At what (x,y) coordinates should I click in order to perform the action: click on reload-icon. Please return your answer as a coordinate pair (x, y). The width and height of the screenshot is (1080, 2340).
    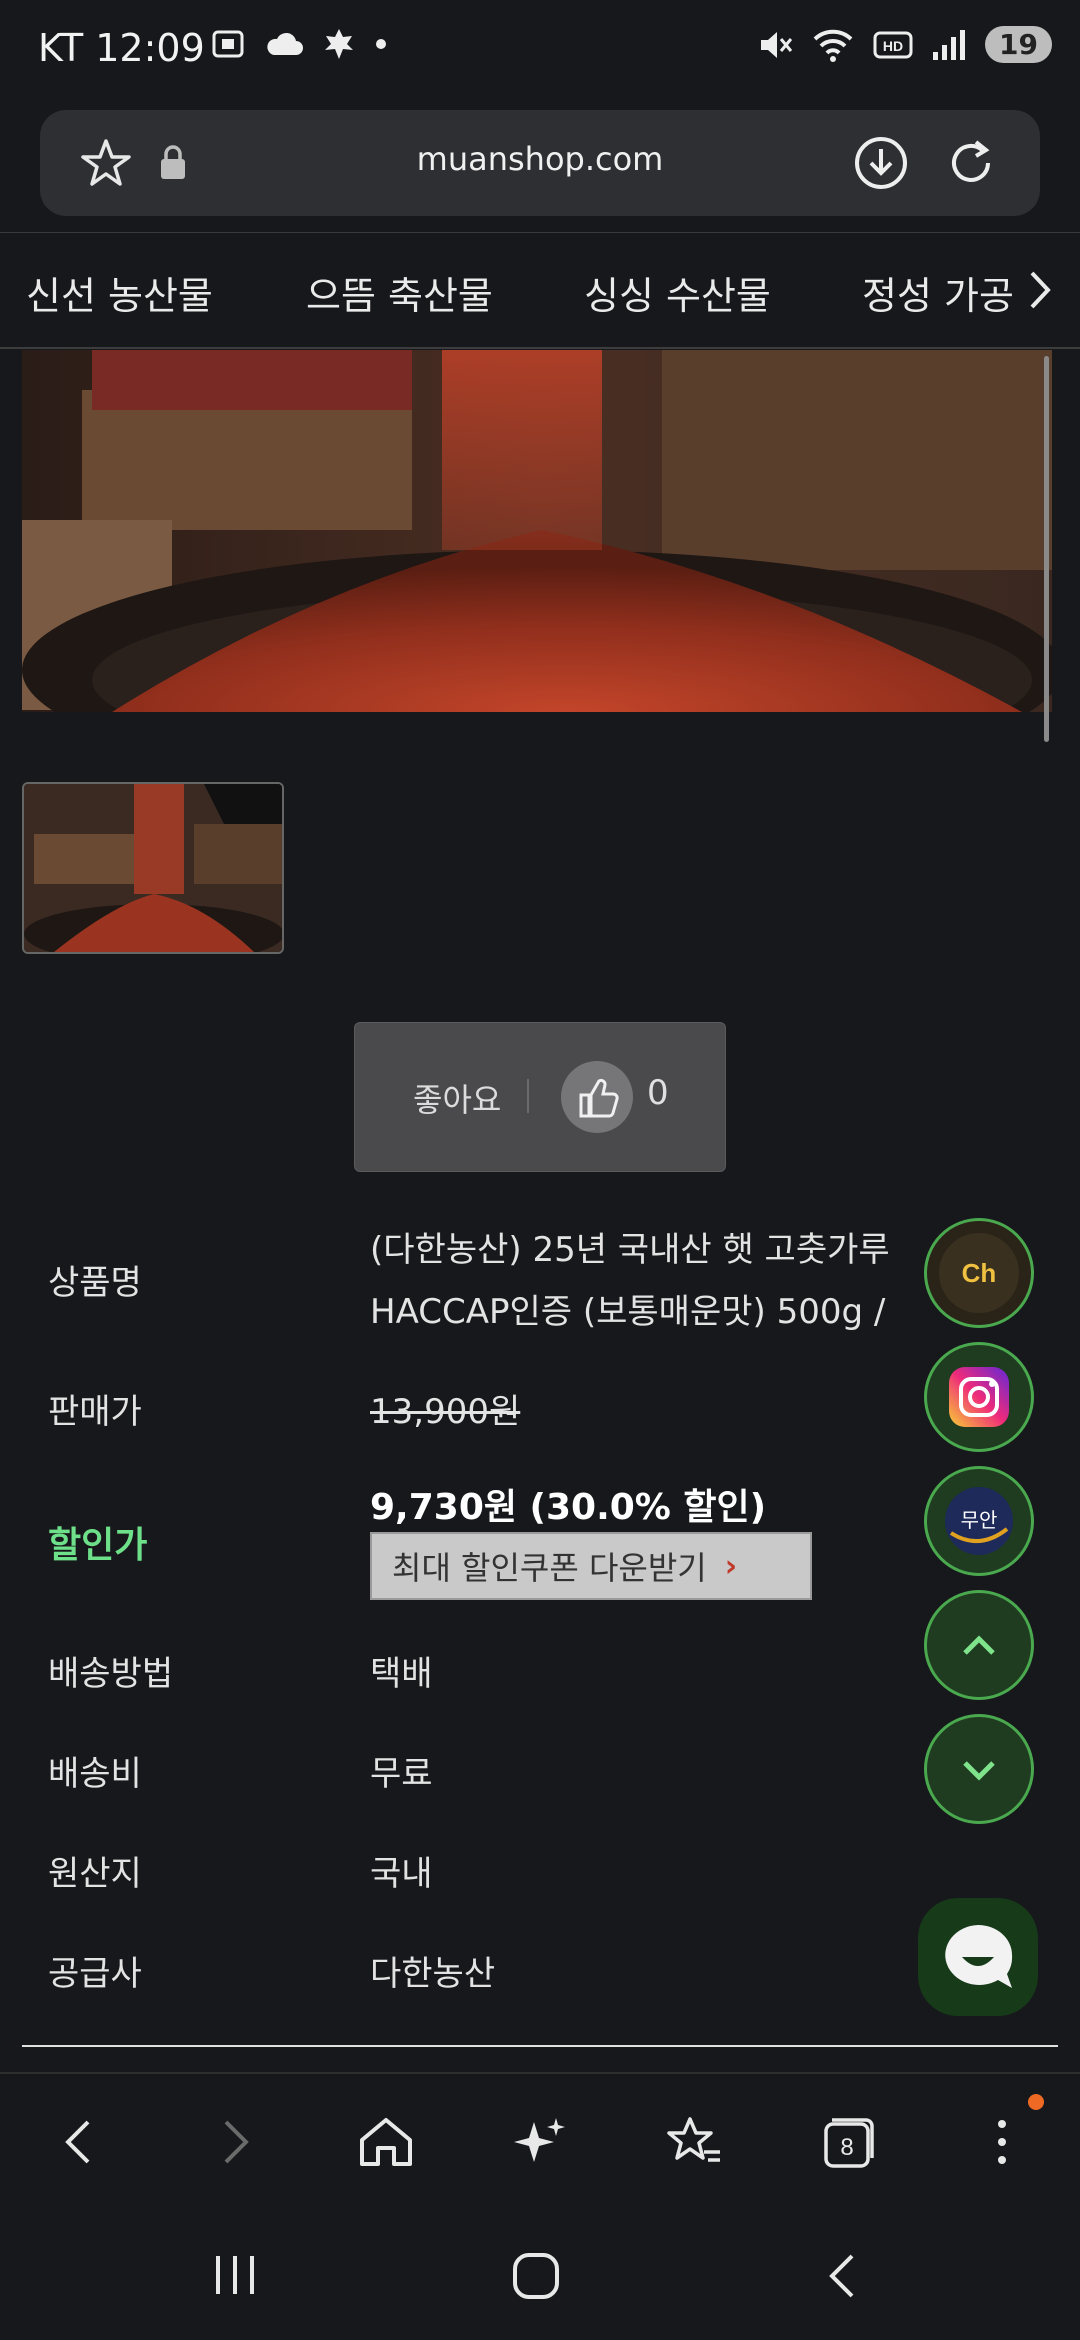
    Looking at the image, I should click on (971, 163).